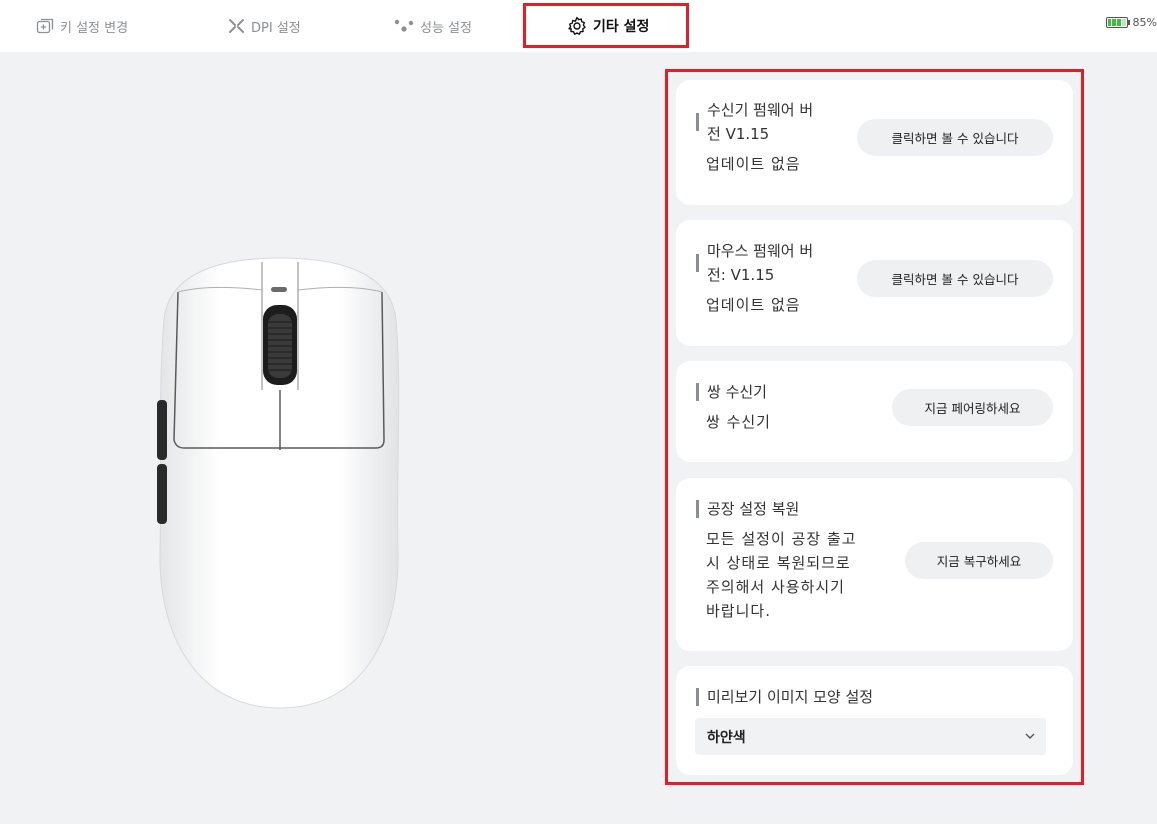  Describe the element at coordinates (1144, 22) in the screenshot. I see `battery-level: 85%` at that location.